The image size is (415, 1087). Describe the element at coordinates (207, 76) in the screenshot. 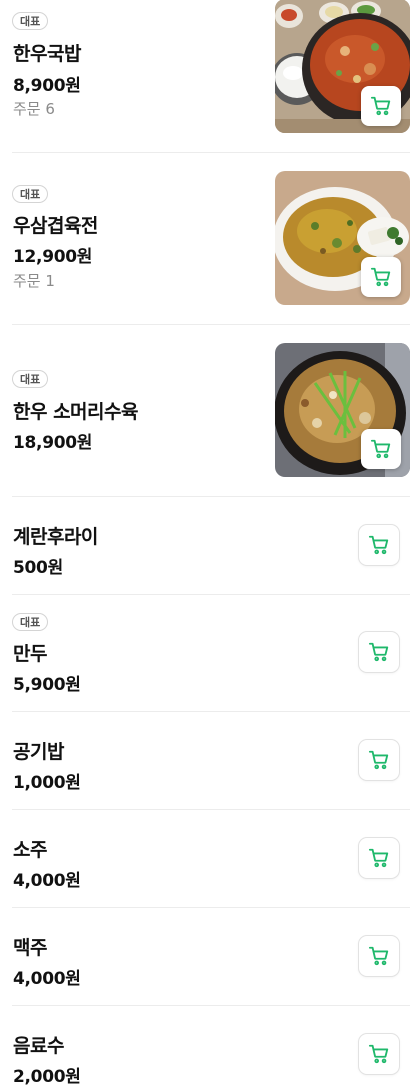

I see `menu-item-gukbap: 대표 한우국밥 8,900원 주문 6` at that location.